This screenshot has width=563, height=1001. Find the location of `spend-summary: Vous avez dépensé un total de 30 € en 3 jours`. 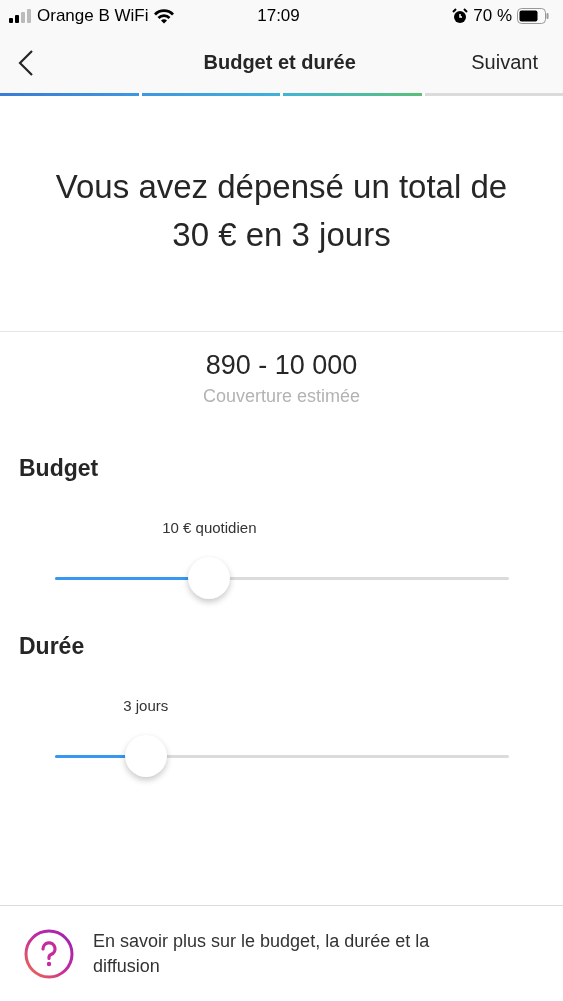

spend-summary: Vous avez dépensé un total de 30 € en 3 jours is located at coordinates (281, 210).